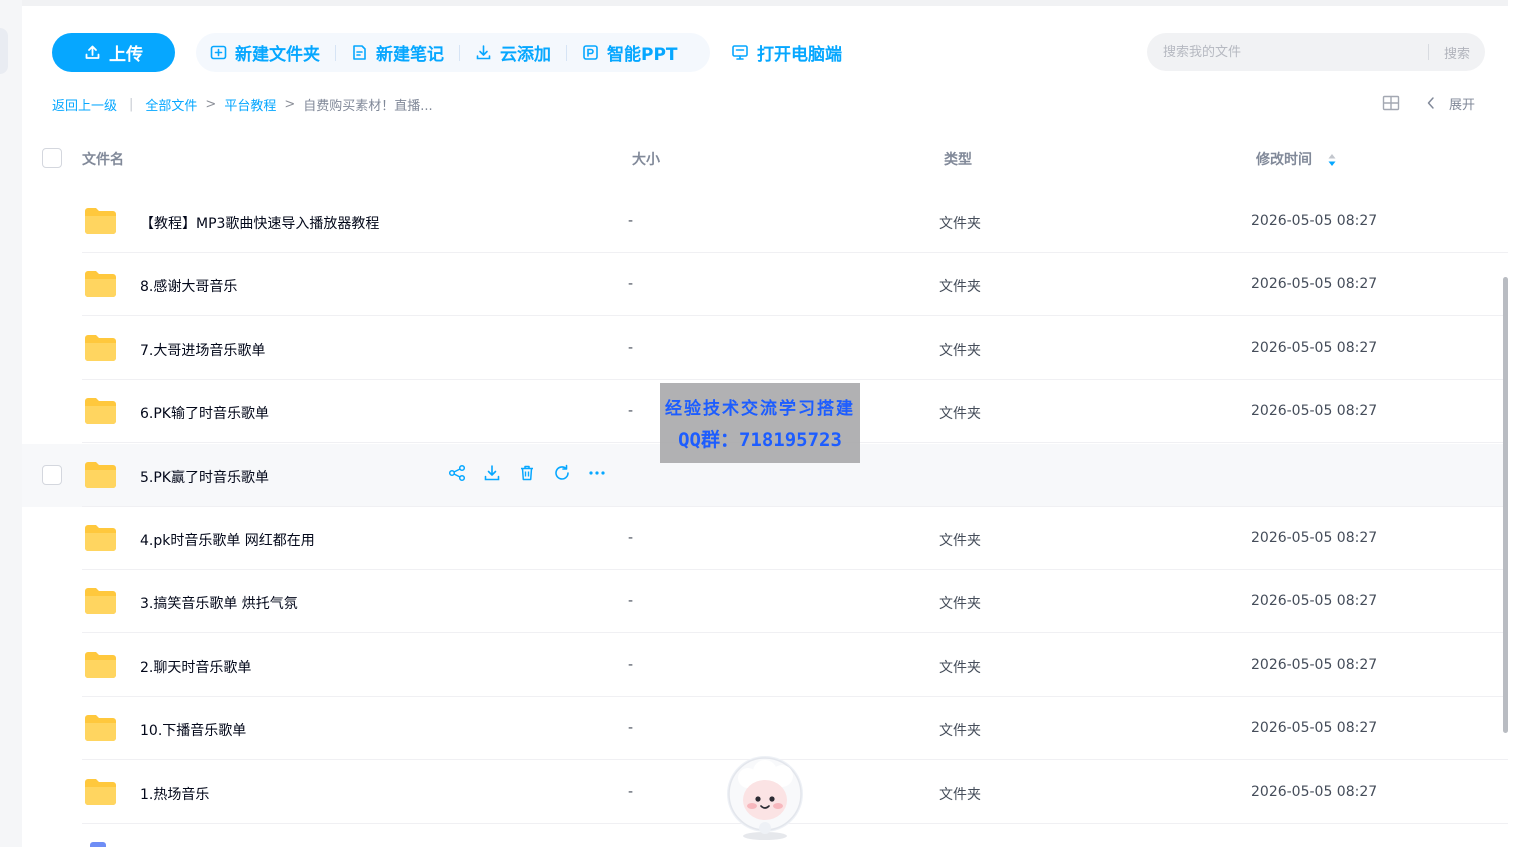 The image size is (1520, 847). I want to click on open-desktop-label: 打开电脑端, so click(799, 55).